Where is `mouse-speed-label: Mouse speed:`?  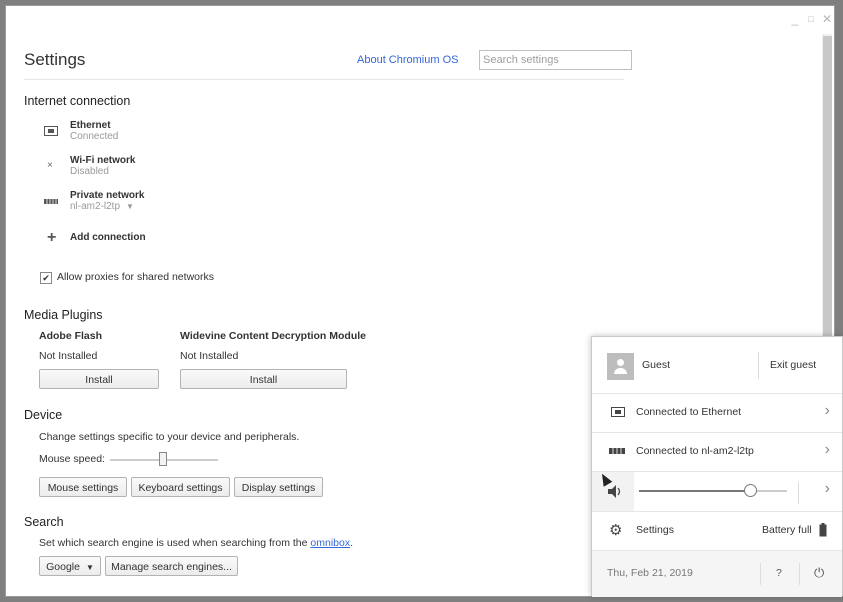 mouse-speed-label: Mouse speed: is located at coordinates (72, 459).